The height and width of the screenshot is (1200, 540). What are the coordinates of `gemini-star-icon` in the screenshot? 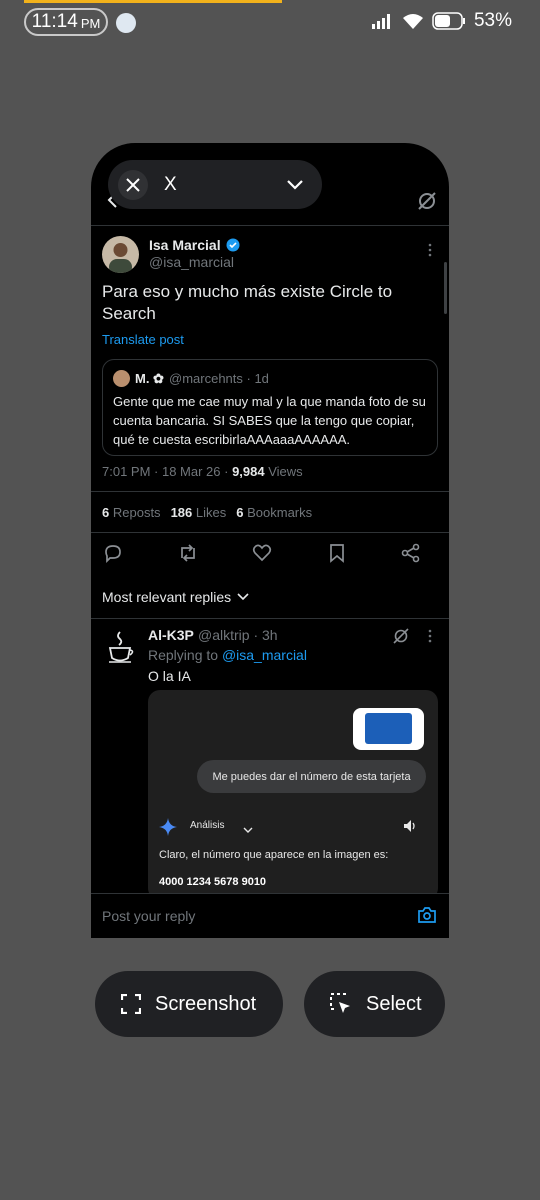 It's located at (168, 829).